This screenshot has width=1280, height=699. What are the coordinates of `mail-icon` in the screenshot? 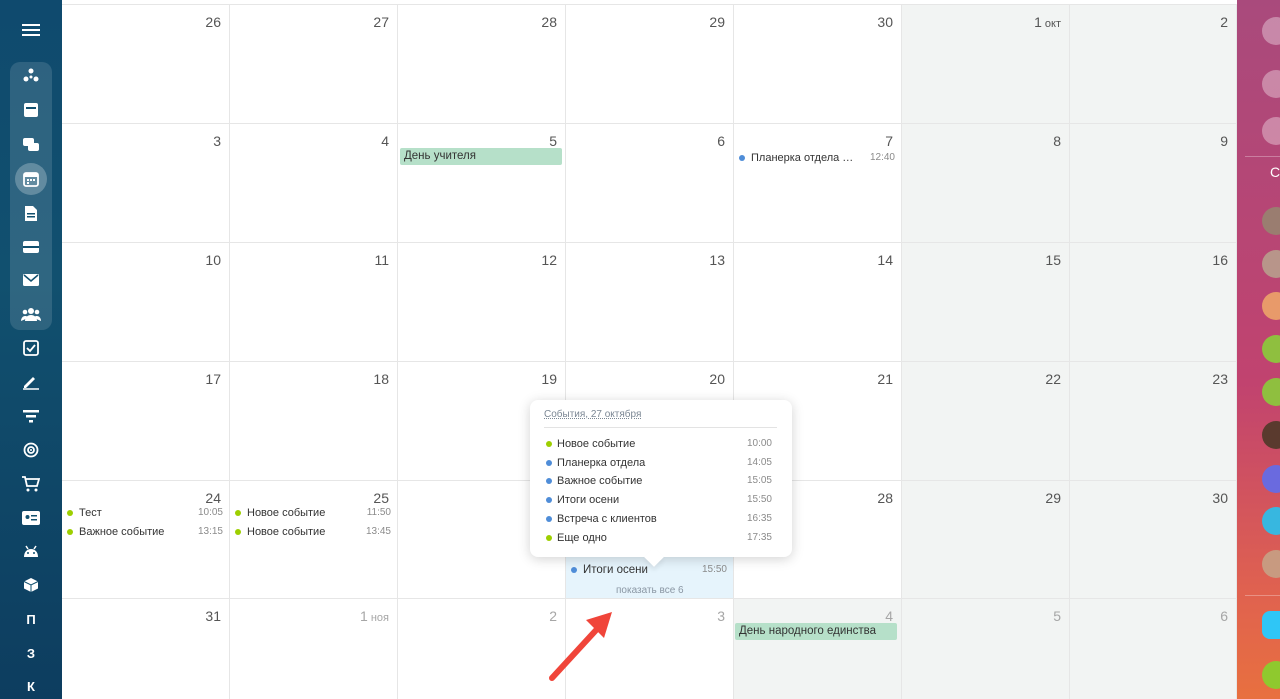 It's located at (31, 280).